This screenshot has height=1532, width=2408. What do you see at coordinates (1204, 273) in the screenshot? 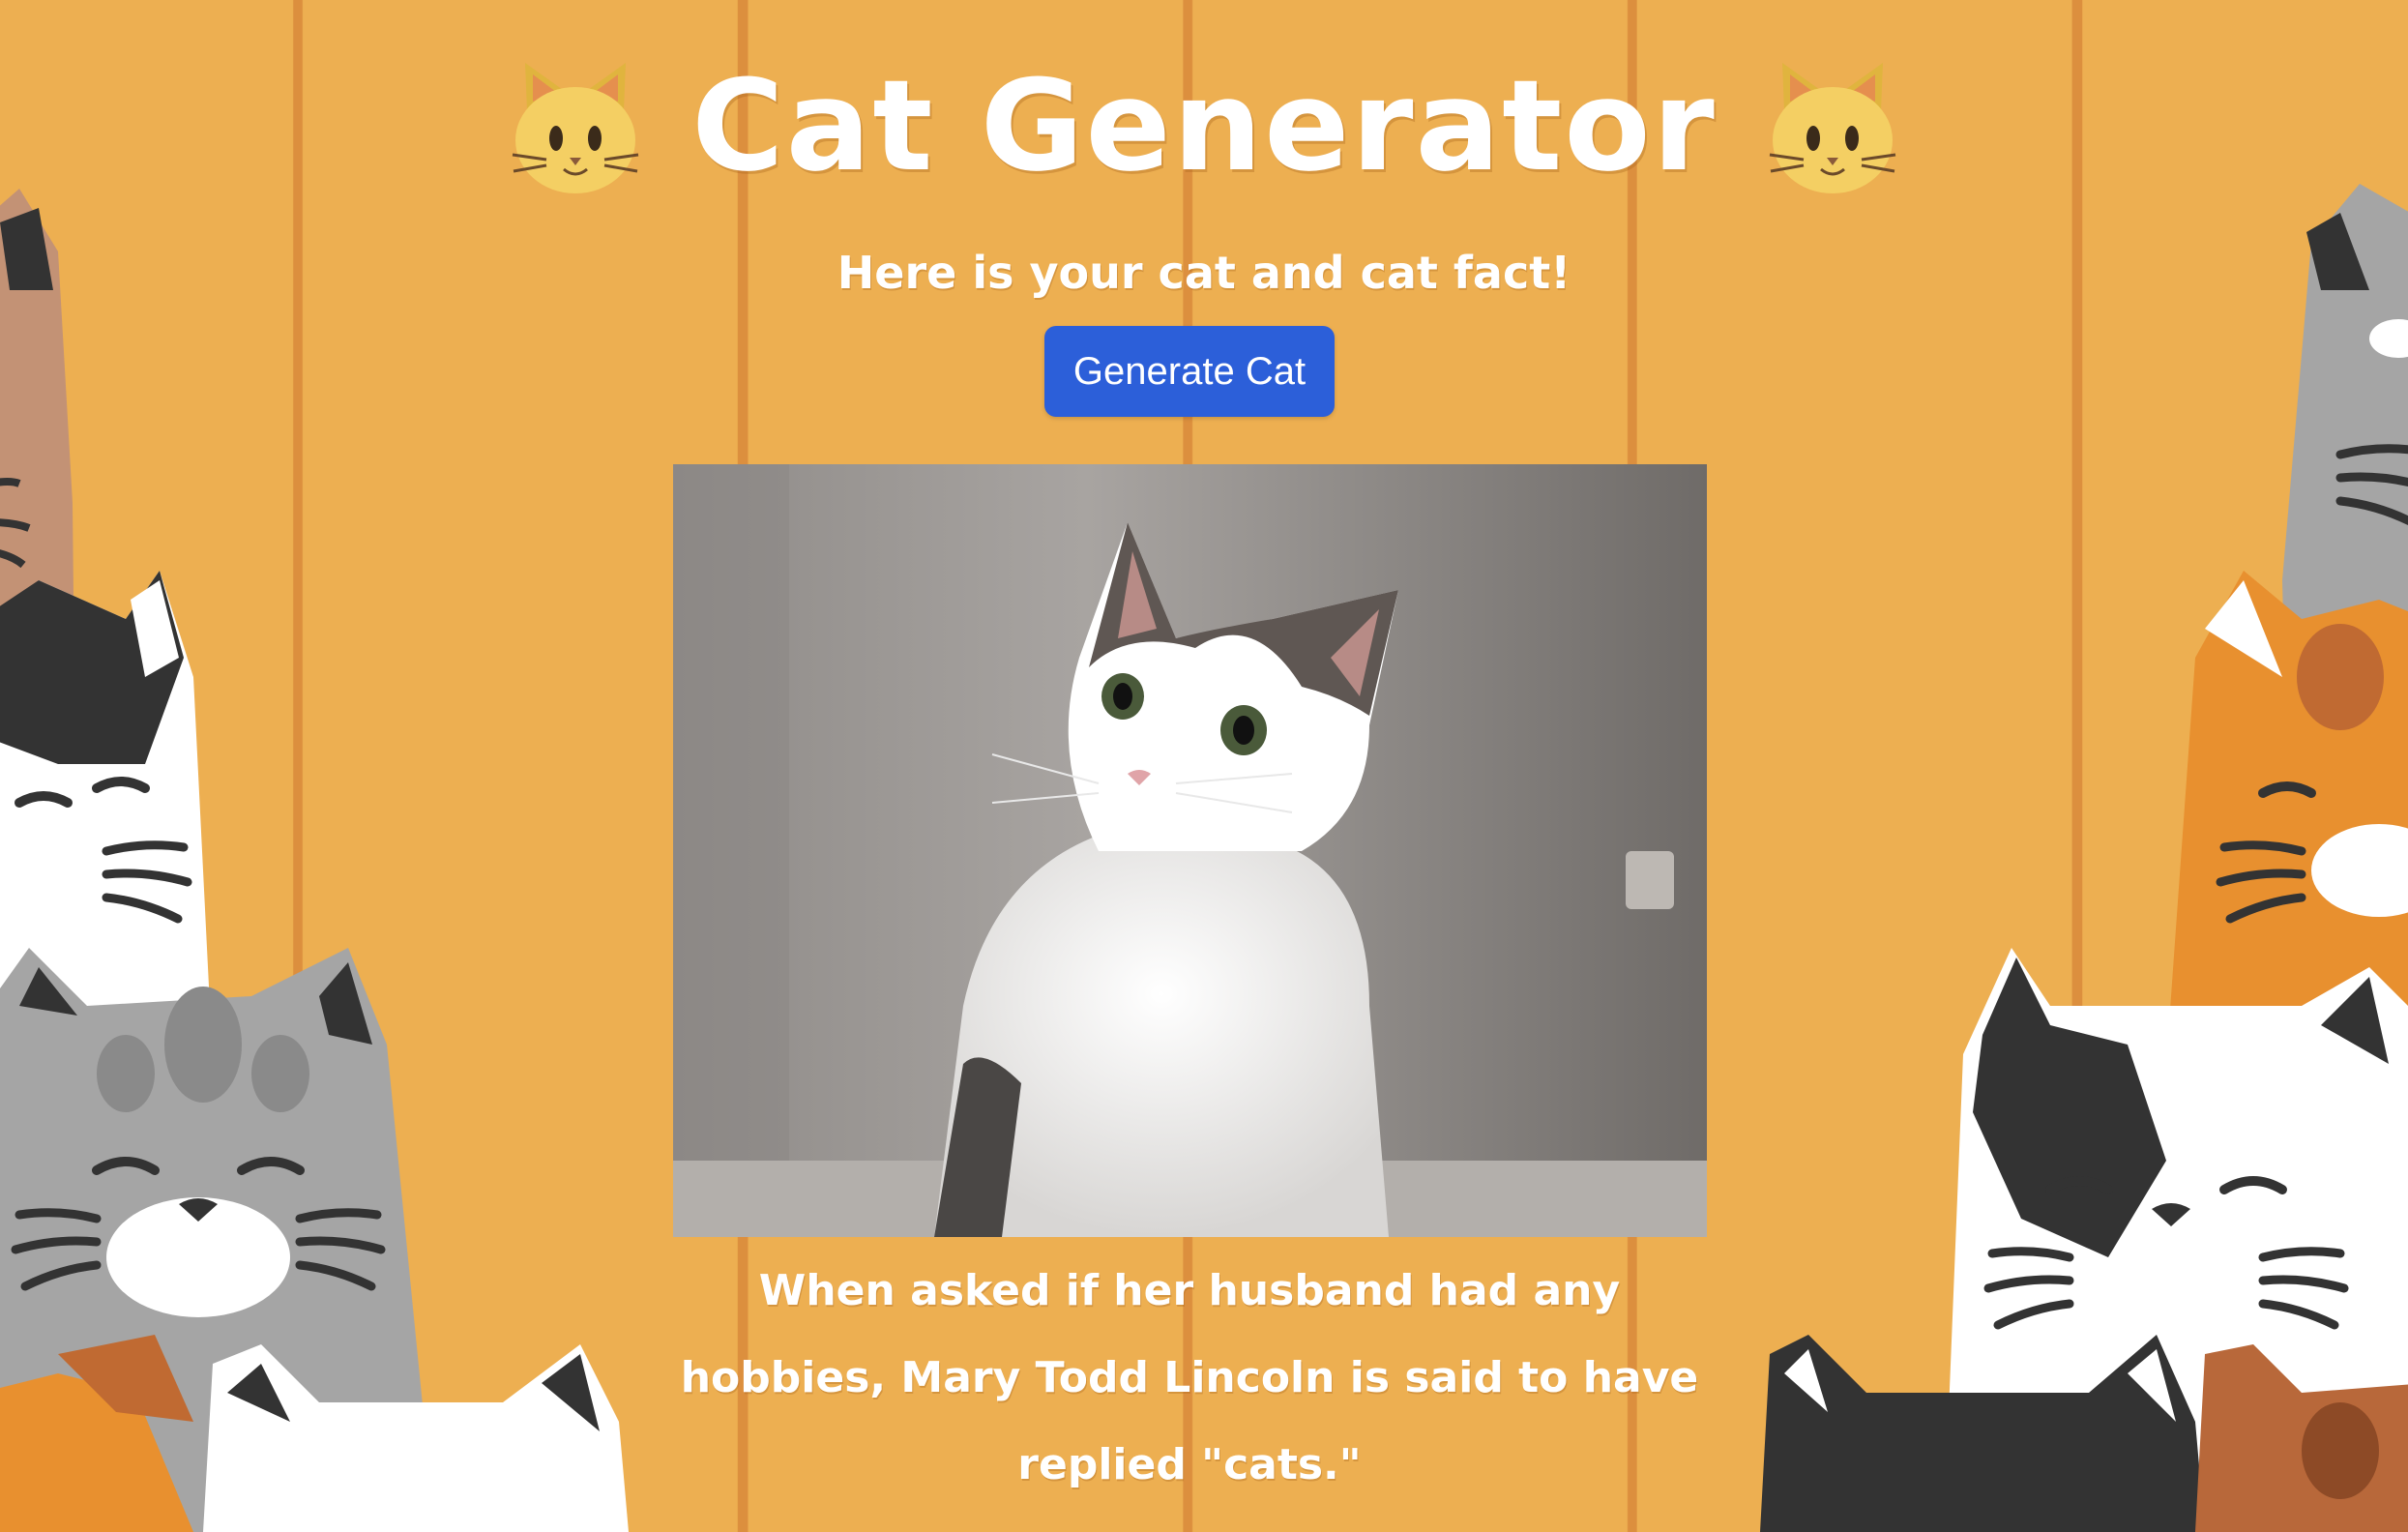
I see `subtitle: Here is your cat and cat fact!` at bounding box center [1204, 273].